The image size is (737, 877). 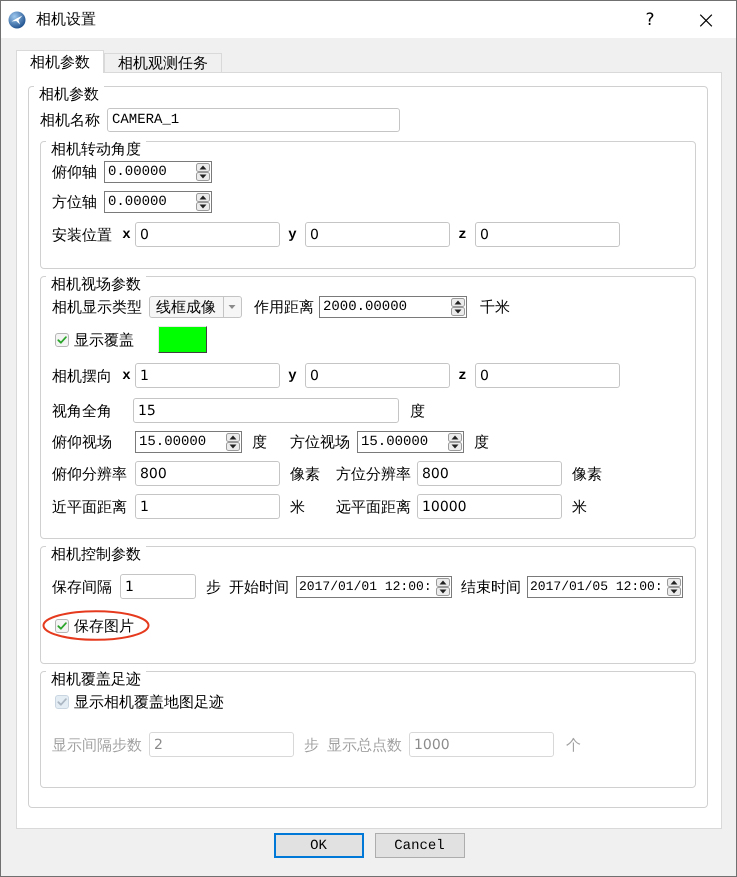 What do you see at coordinates (195, 307) in the screenshot?
I see `dropdown: 线框成像` at bounding box center [195, 307].